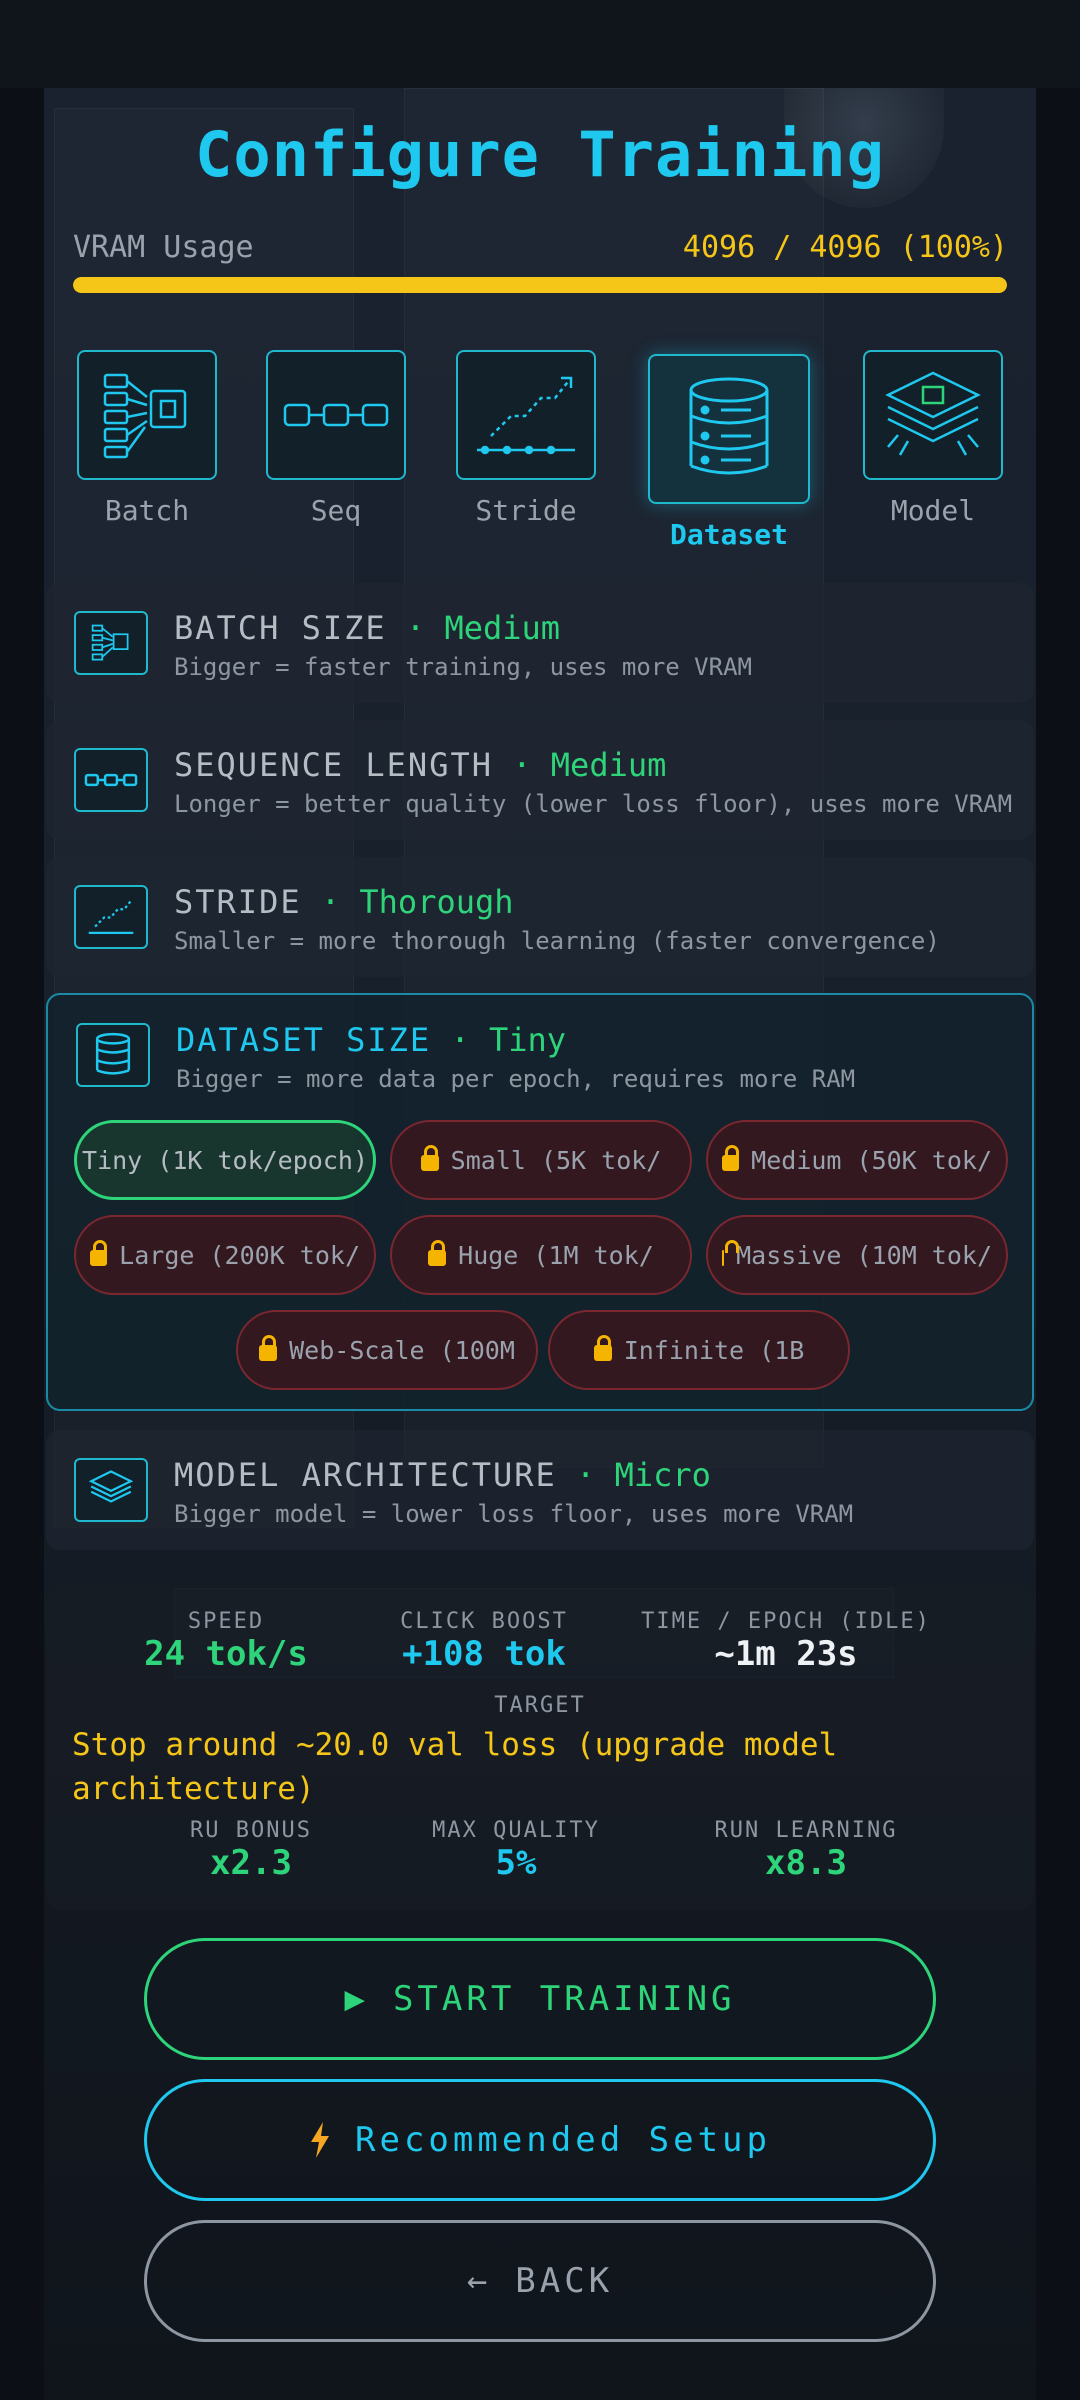  Describe the element at coordinates (436, 902) in the screenshot. I see `section-level: Thorough` at that location.